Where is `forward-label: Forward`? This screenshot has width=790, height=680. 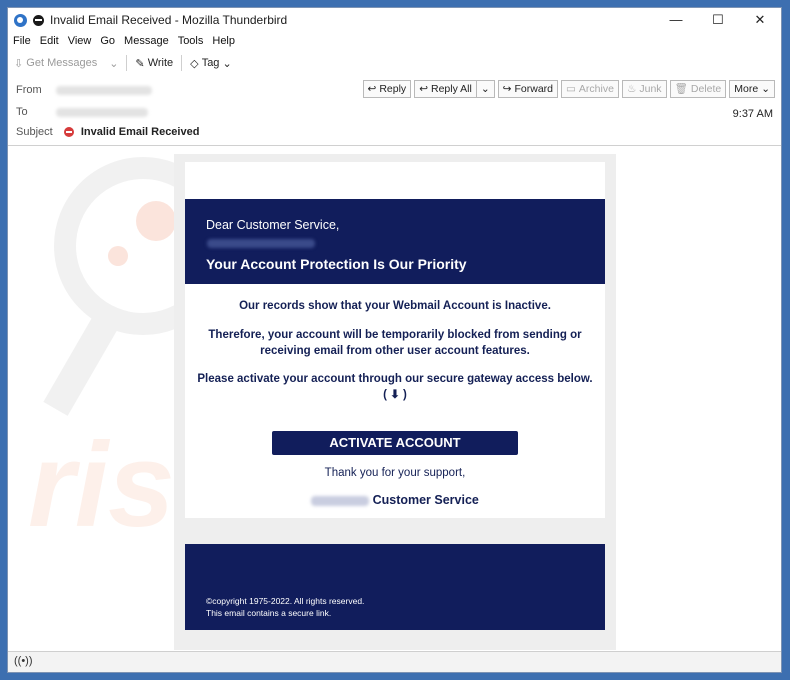
forward-label: Forward is located at coordinates (533, 89).